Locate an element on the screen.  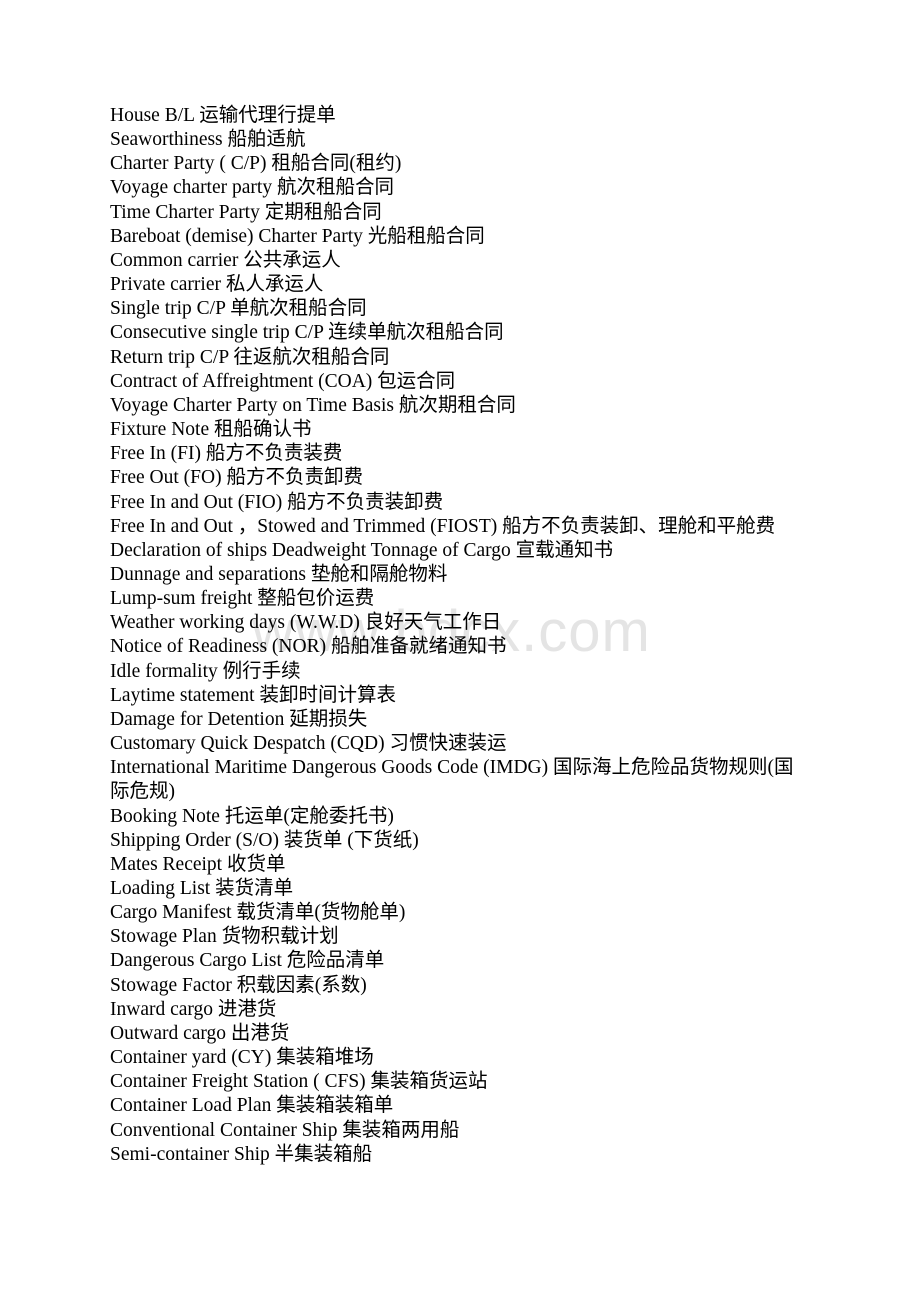
glossary-line: Stowage Factor 积载因素(系数) is located at coordinates (238, 985).